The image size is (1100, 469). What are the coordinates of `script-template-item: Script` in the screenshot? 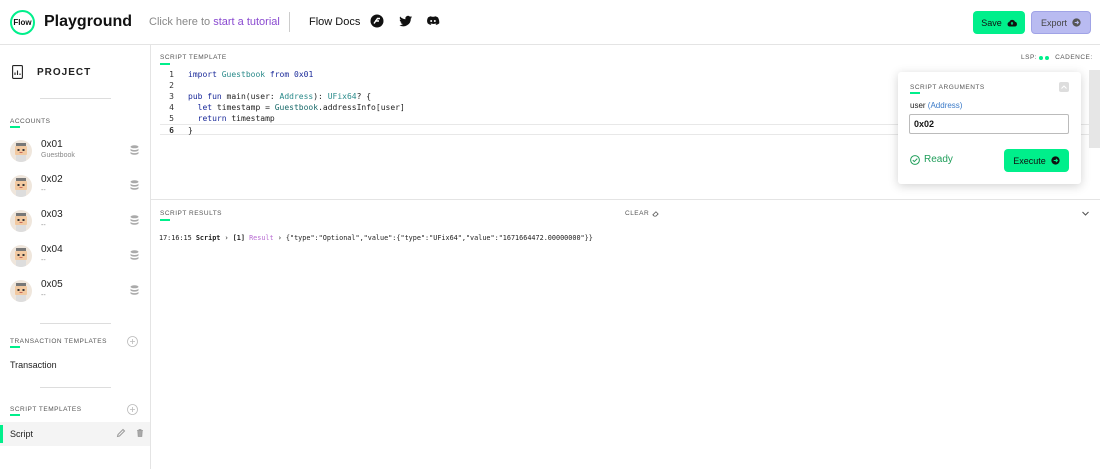 It's located at (75, 434).